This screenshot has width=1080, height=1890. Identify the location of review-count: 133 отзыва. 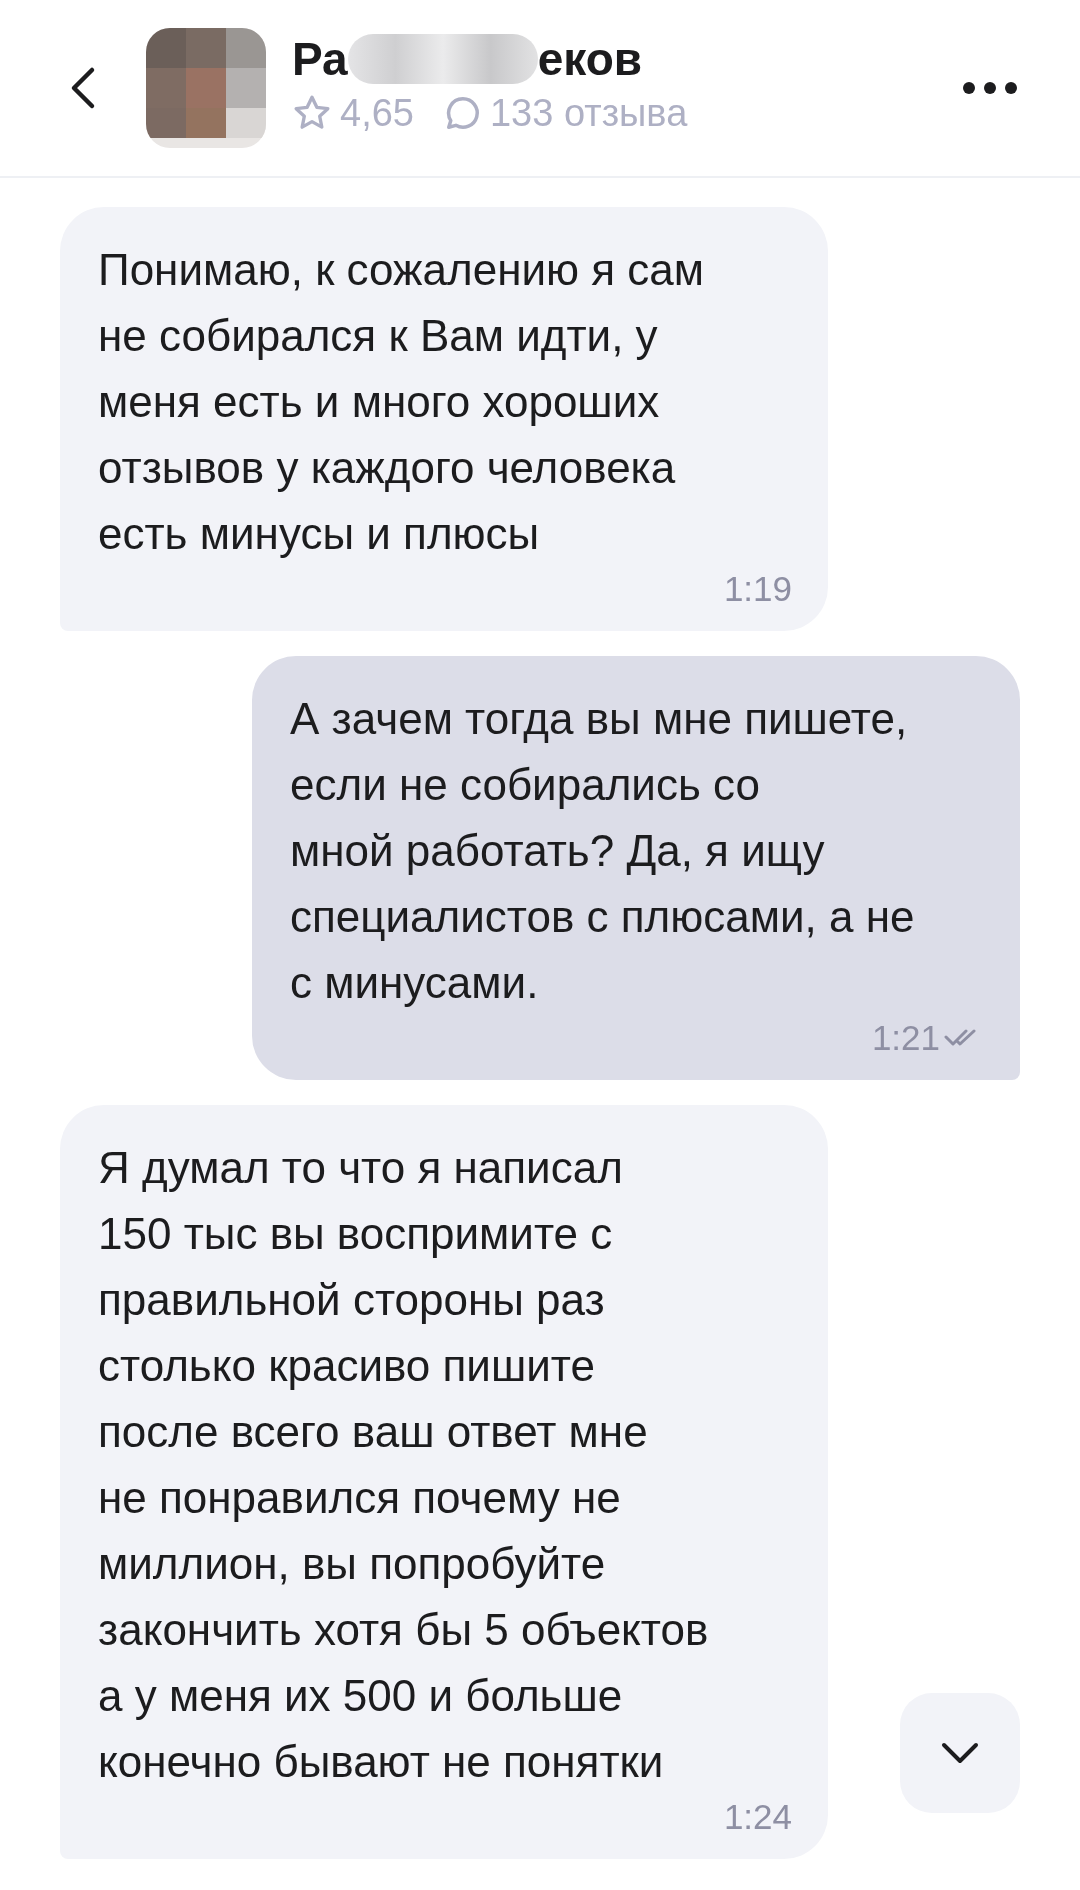
(588, 113).